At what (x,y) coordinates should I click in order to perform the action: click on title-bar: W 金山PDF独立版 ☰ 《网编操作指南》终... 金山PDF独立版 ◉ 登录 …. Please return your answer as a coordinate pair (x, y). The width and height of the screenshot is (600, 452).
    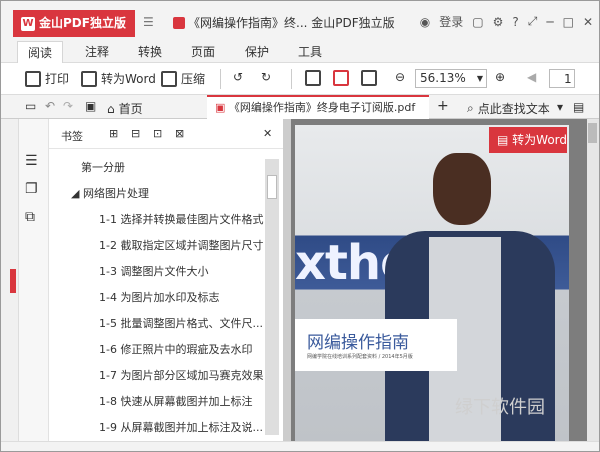
    Looking at the image, I should click on (300, 19).